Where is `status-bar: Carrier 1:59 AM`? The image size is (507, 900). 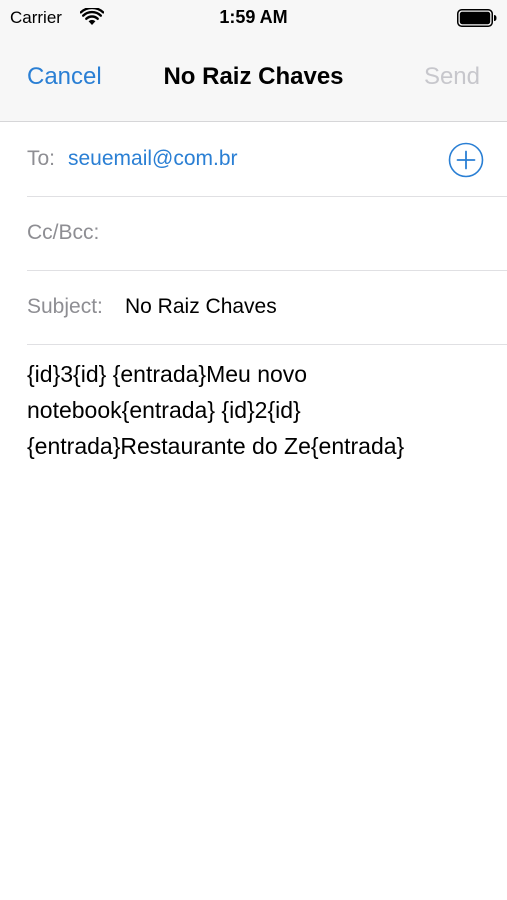 status-bar: Carrier 1:59 AM is located at coordinates (253, 18).